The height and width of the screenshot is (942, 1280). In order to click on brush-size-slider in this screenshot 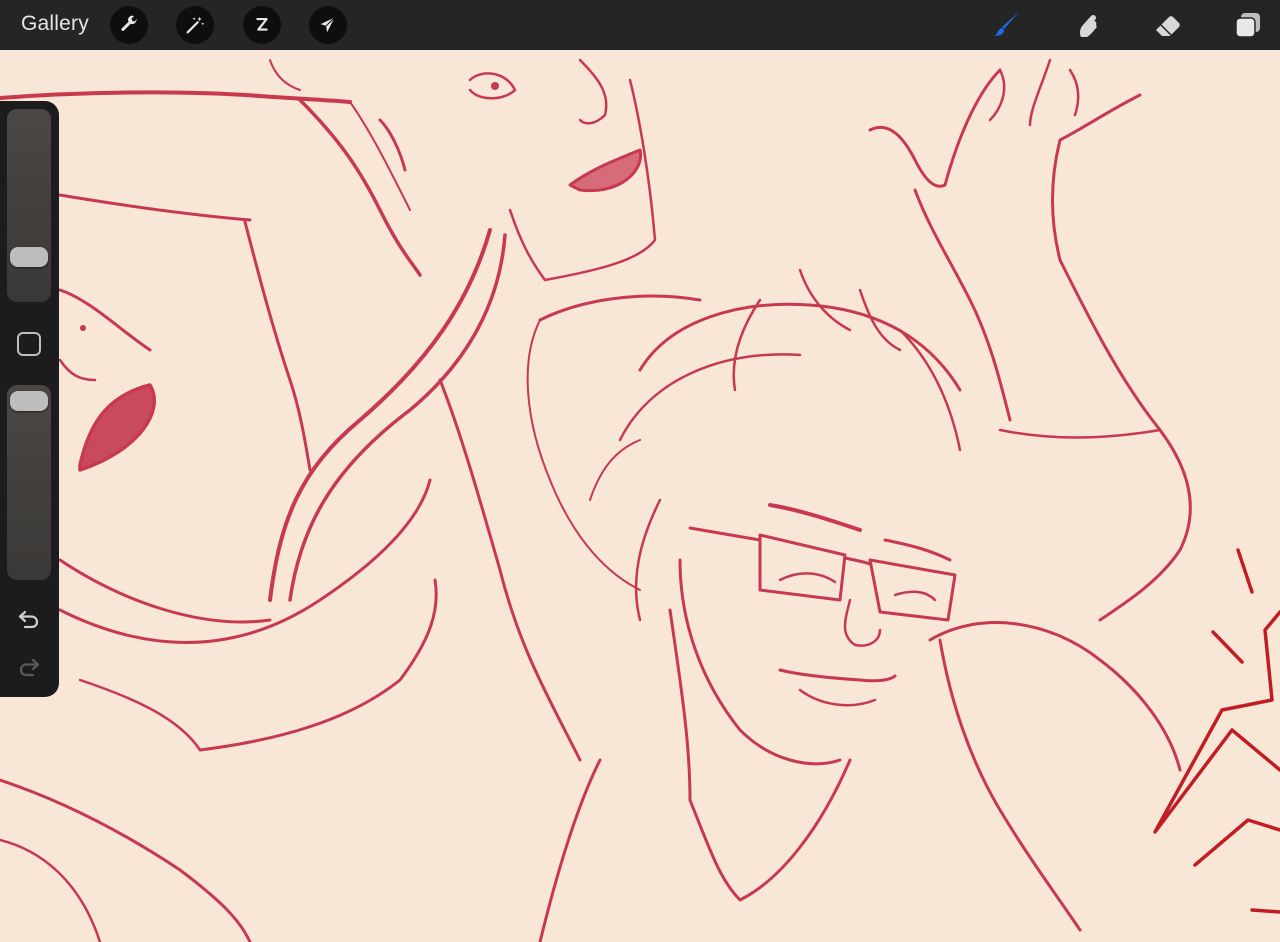, I will do `click(29, 205)`.